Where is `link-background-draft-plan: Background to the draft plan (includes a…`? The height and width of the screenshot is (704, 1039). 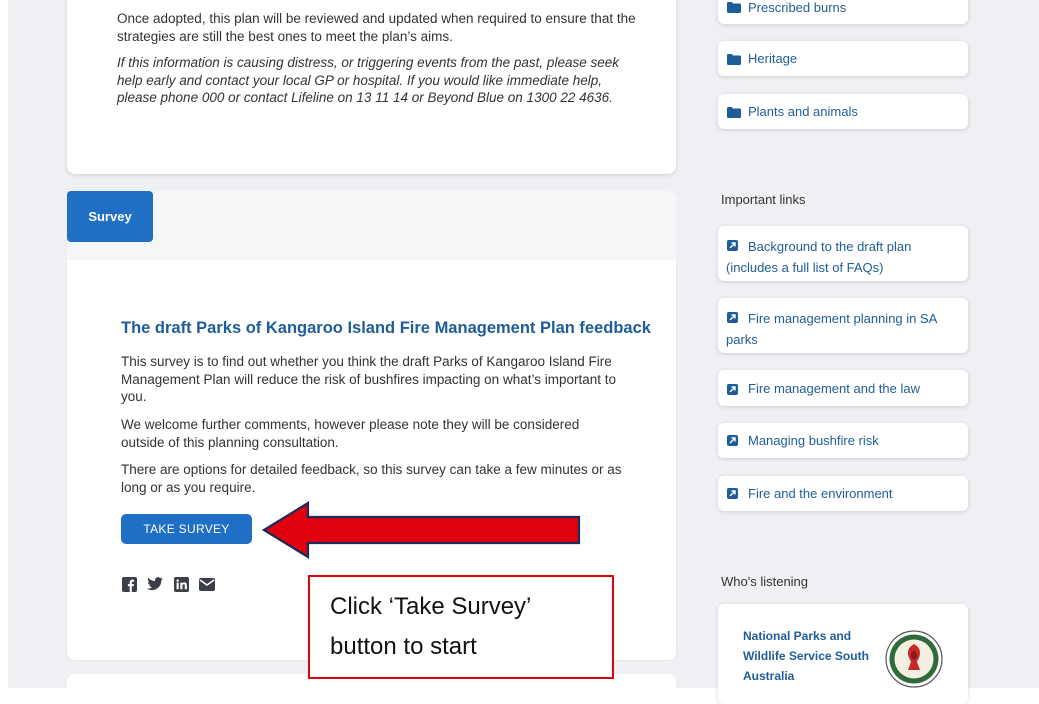 link-background-draft-plan: Background to the draft plan (includes a… is located at coordinates (843, 253).